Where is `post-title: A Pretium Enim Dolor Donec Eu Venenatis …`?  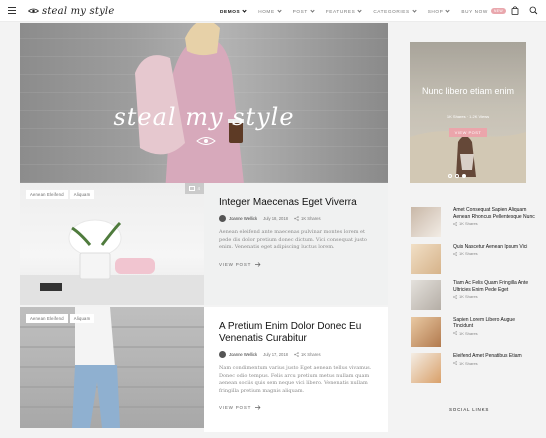
post-title: A Pretium Enim Dolor Donec Eu Venenatis … is located at coordinates (296, 333).